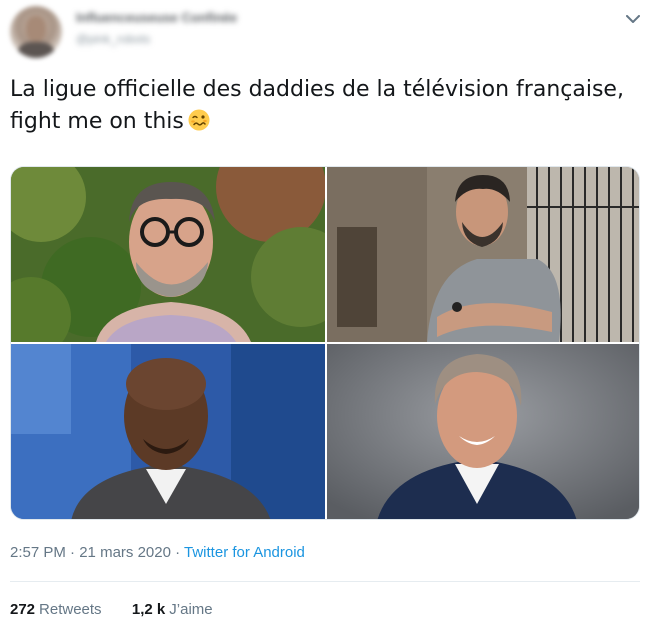 This screenshot has height=625, width=650. Describe the element at coordinates (23, 609) in the screenshot. I see `retweets-count: 272` at that location.